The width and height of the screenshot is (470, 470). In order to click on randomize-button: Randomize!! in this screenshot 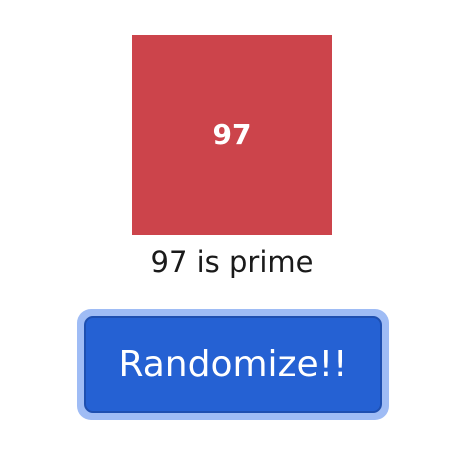, I will do `click(233, 364)`.